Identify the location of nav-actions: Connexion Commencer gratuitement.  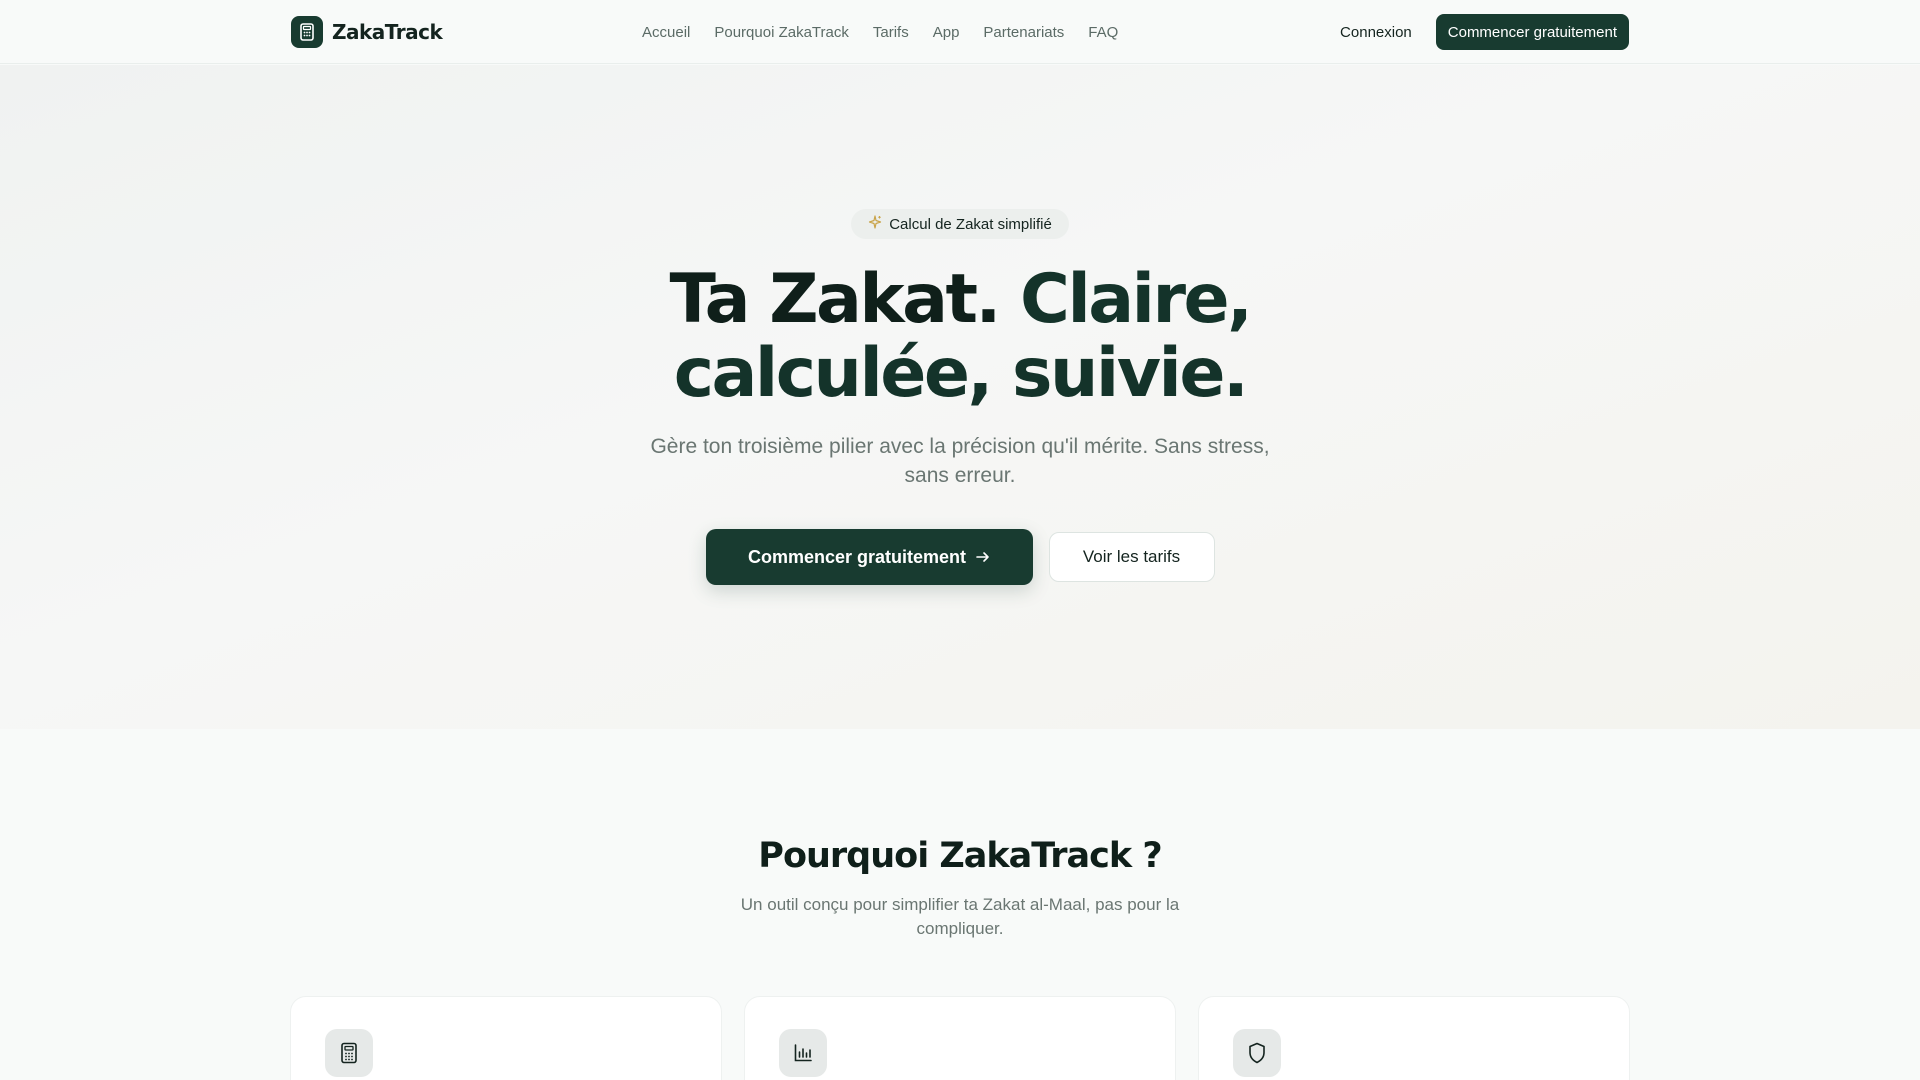
(1484, 32).